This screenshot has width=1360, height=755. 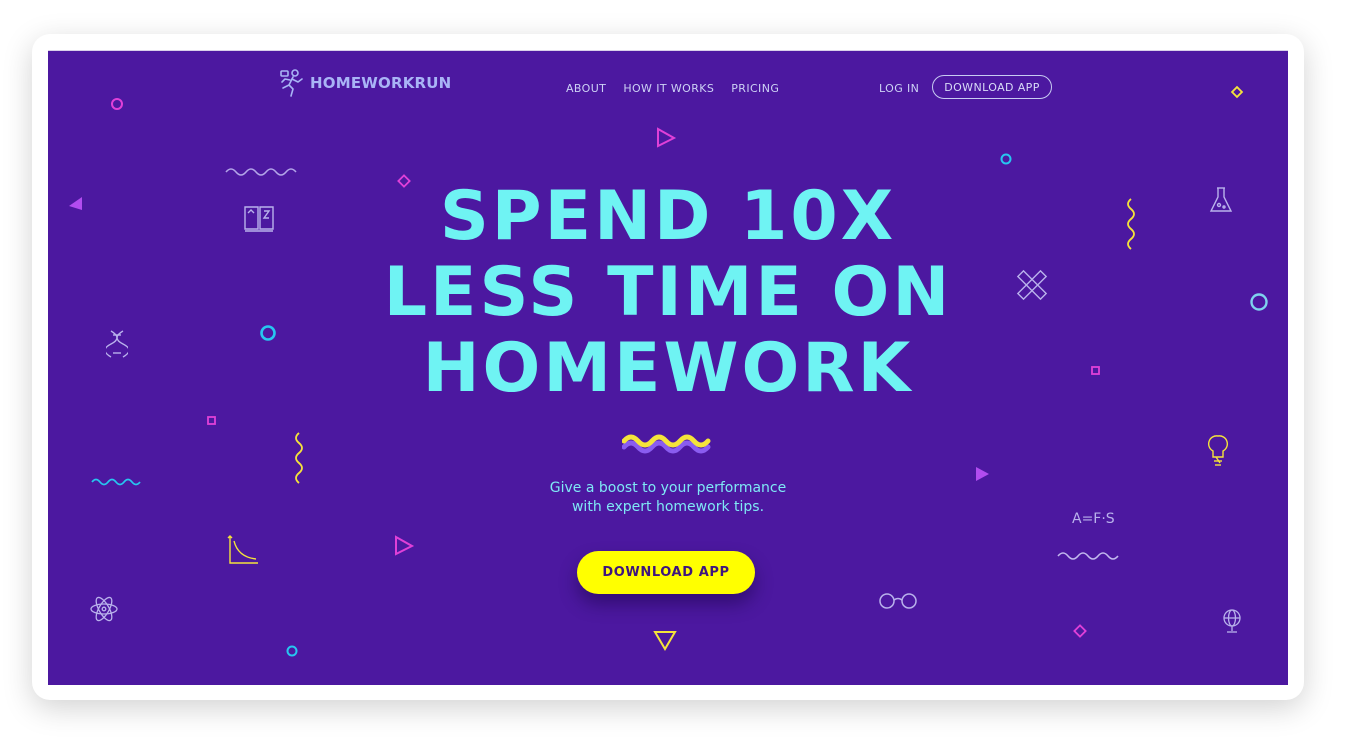 I want to click on headline-line-1: SPEND 10X, so click(x=668, y=216).